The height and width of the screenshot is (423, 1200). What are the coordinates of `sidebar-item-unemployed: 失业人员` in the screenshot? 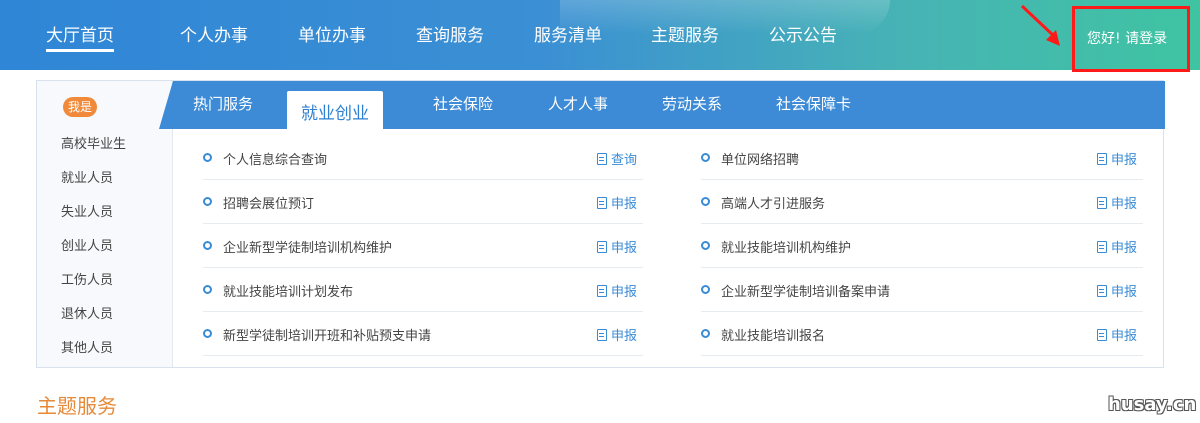 It's located at (87, 210).